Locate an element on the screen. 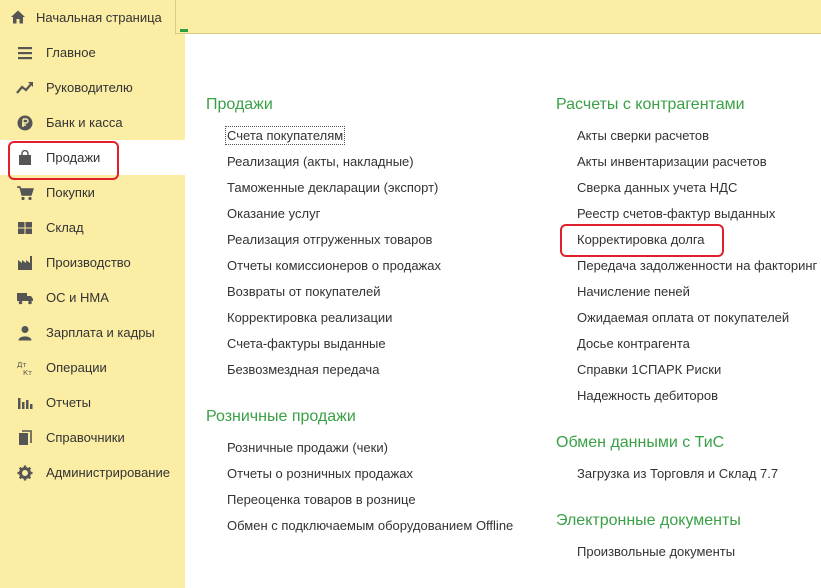 This screenshot has height=588, width=821. sidebar-item-main: Главное is located at coordinates (92, 52).